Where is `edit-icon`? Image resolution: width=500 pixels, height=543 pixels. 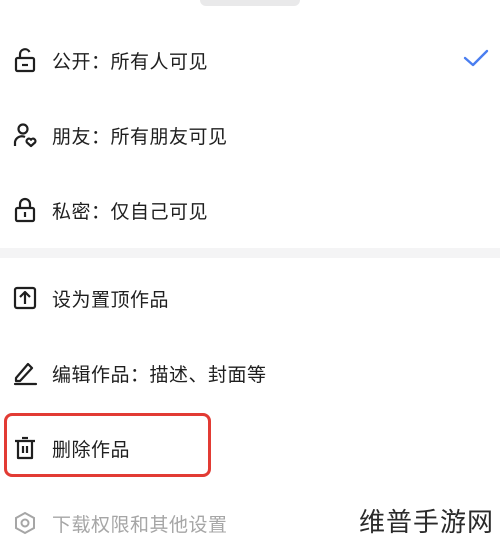
edit-icon is located at coordinates (25, 373).